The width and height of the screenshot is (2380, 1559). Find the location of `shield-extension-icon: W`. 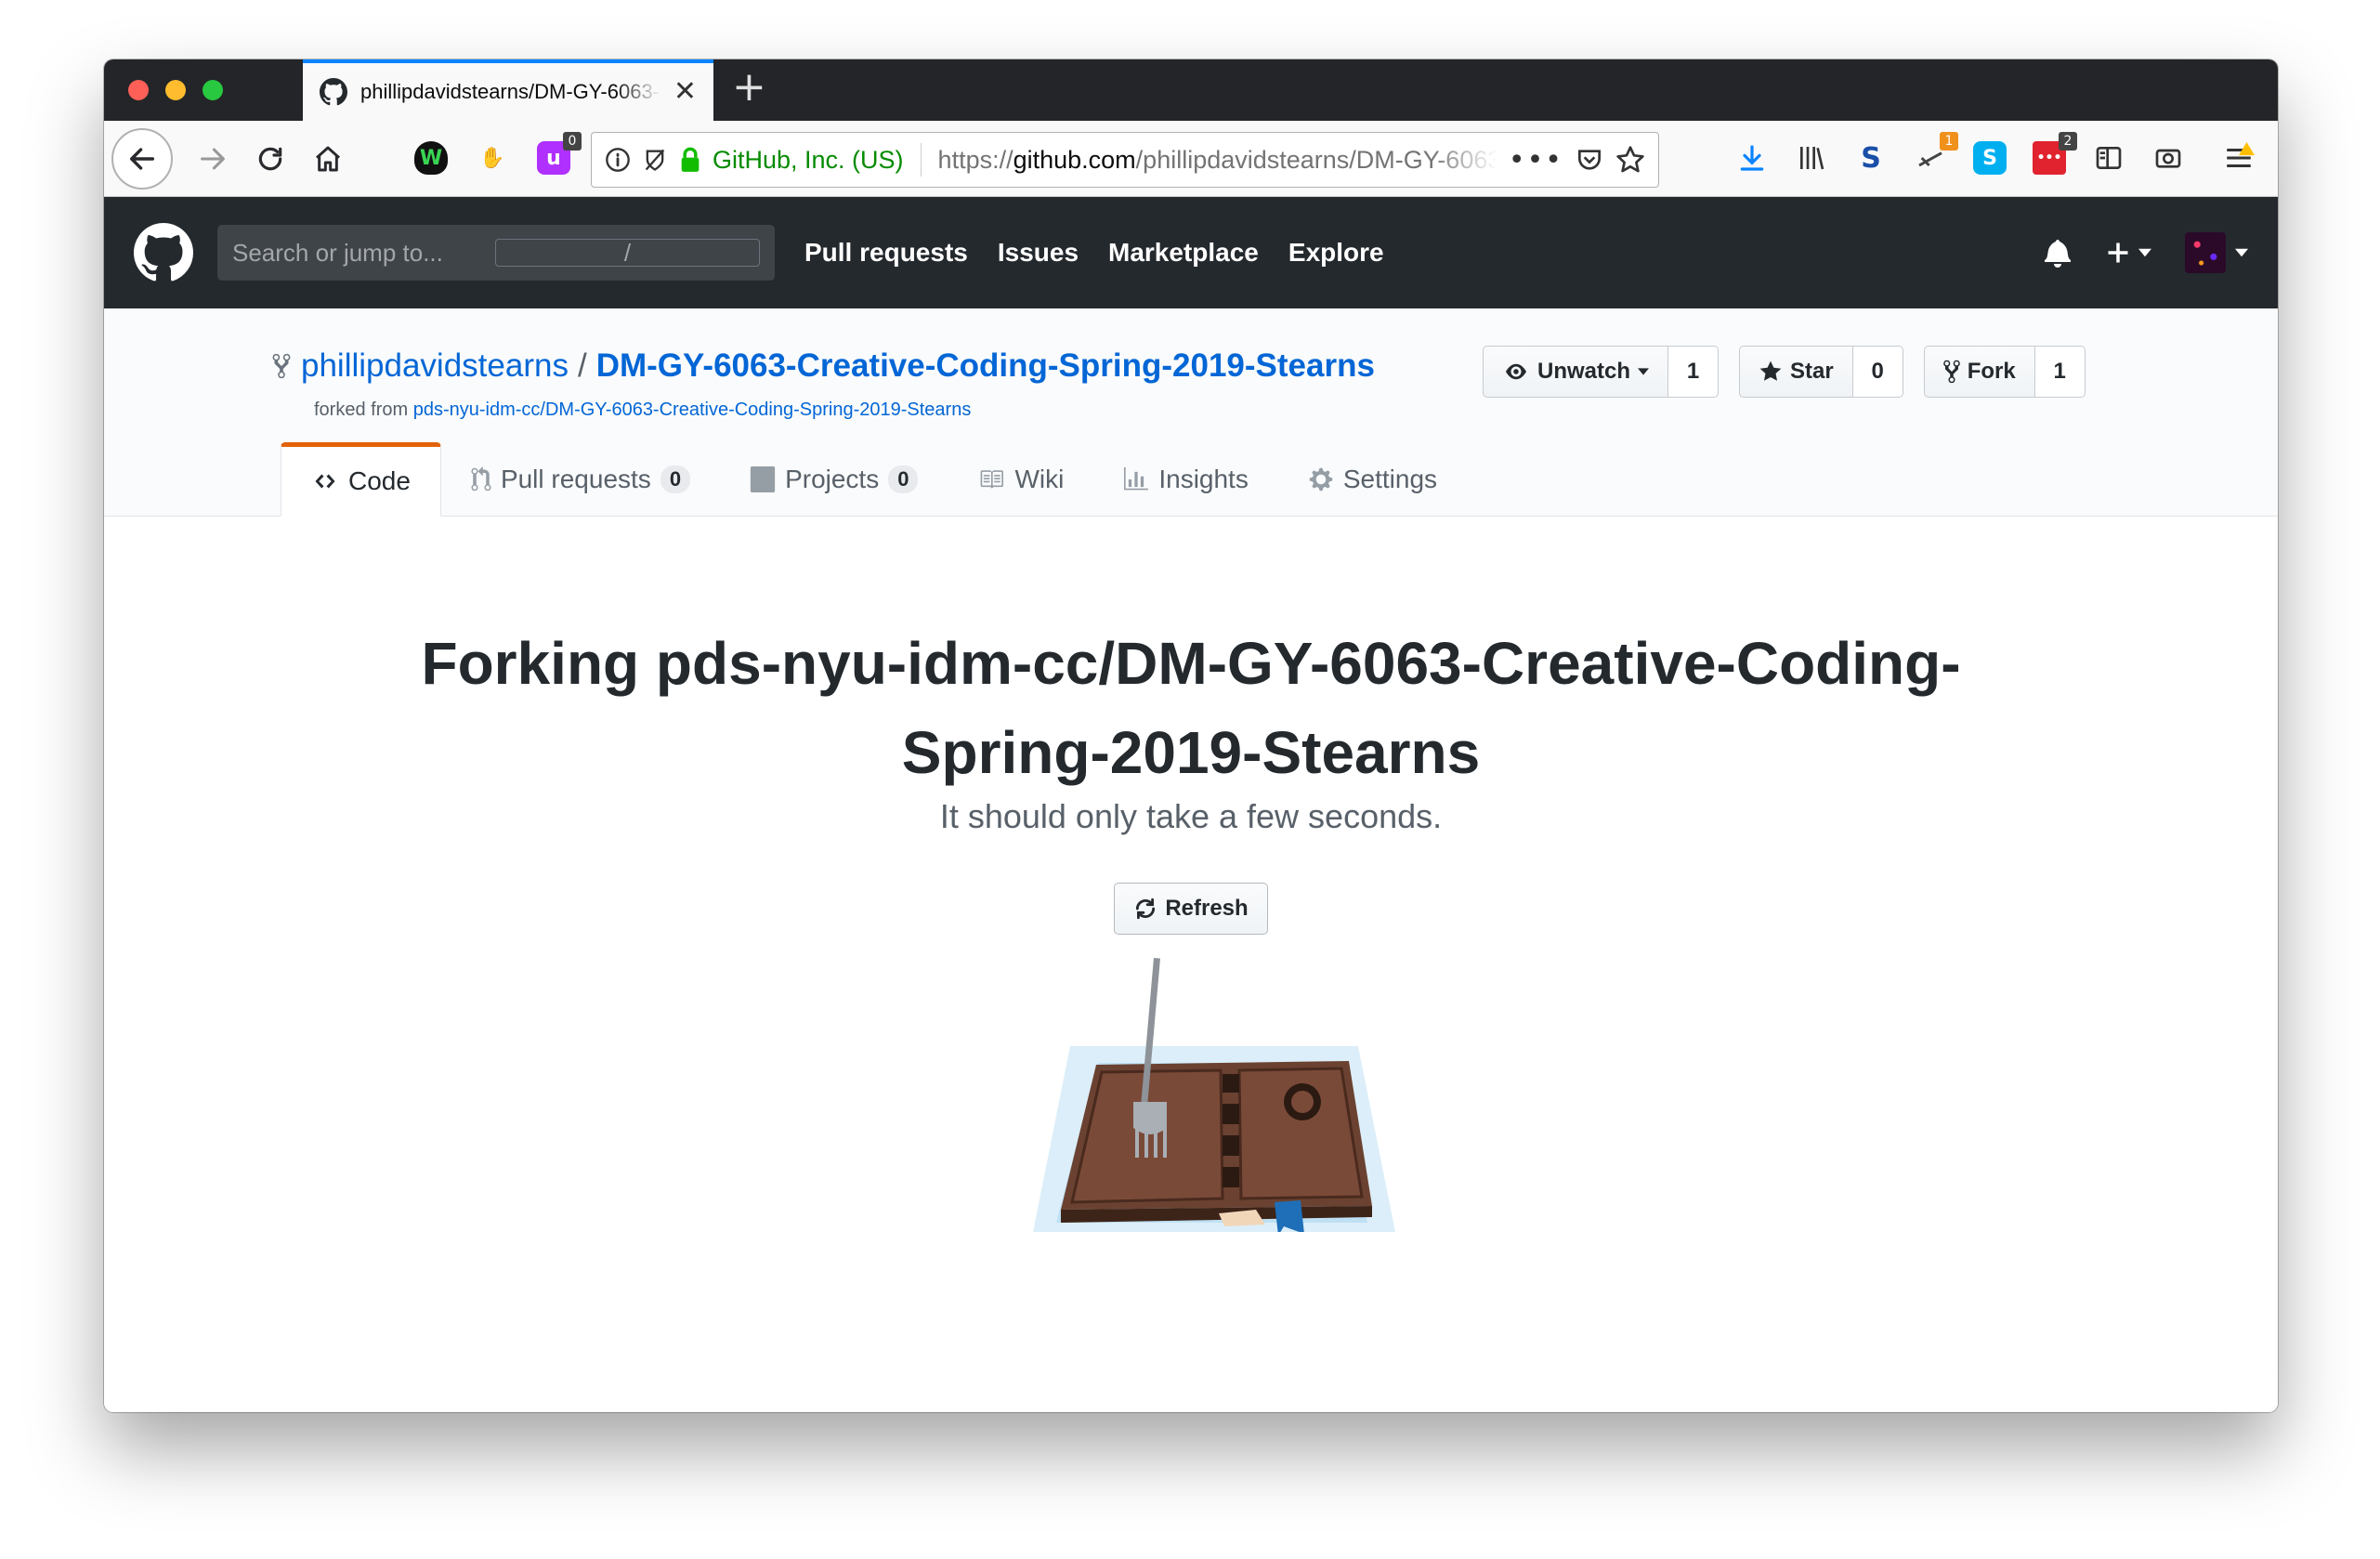

shield-extension-icon: W is located at coordinates (431, 158).